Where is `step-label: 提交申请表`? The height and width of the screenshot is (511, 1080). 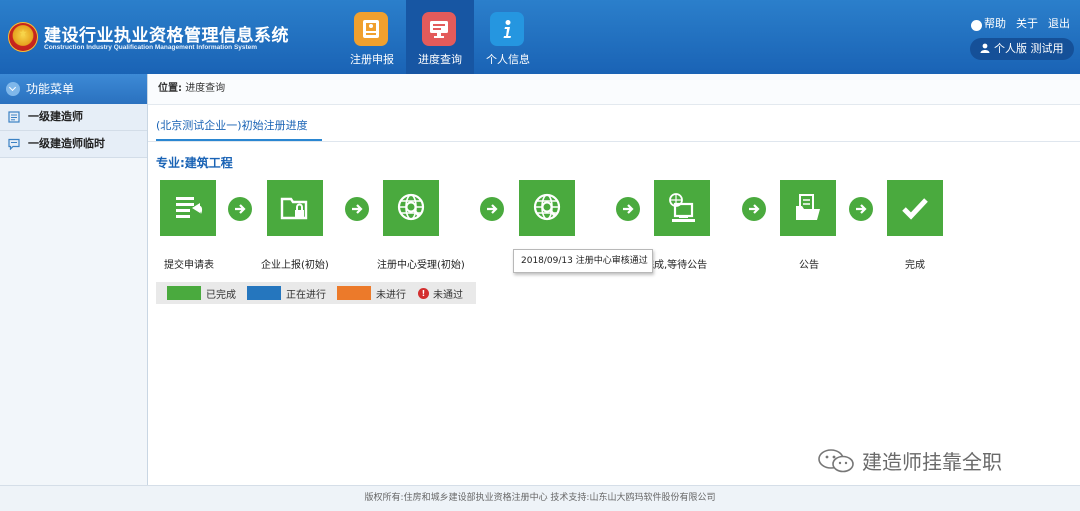 step-label: 提交申请表 is located at coordinates (189, 265).